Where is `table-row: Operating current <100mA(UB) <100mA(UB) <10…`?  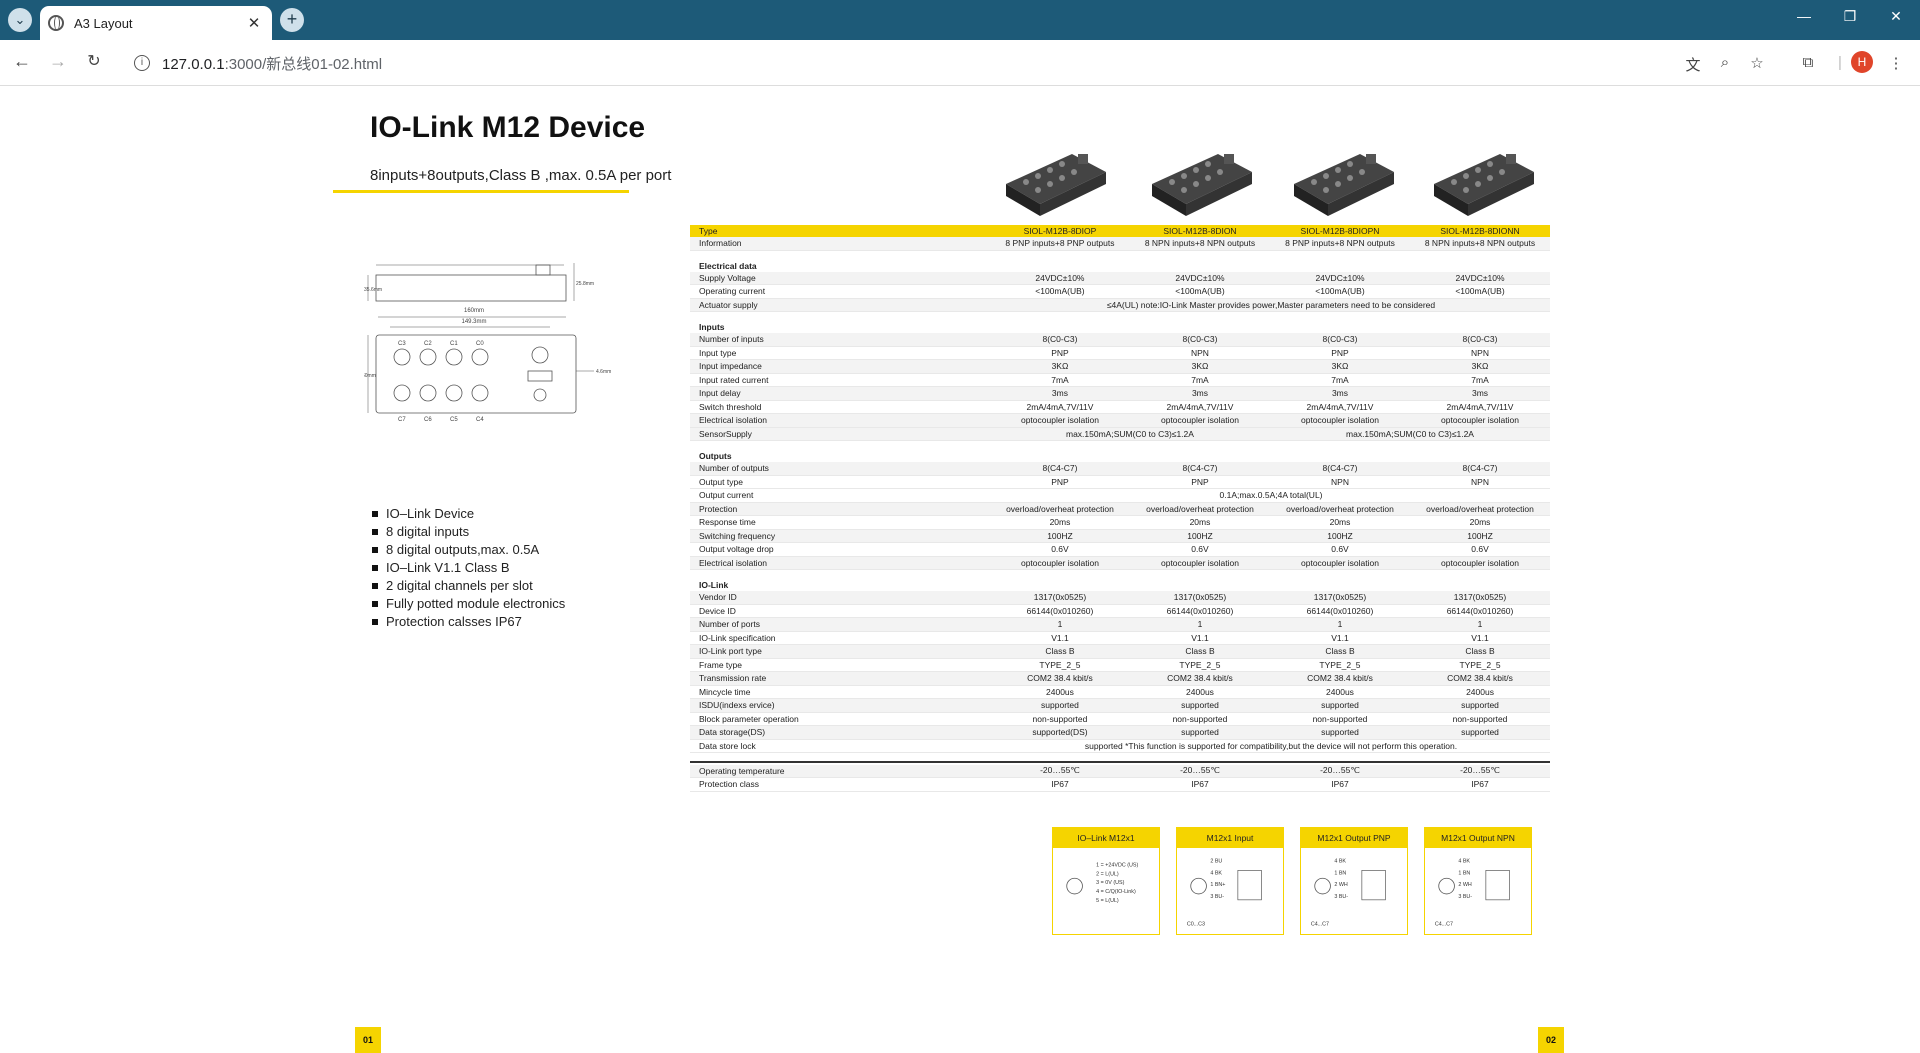 table-row: Operating current <100mA(UB) <100mA(UB) <10… is located at coordinates (1120, 292).